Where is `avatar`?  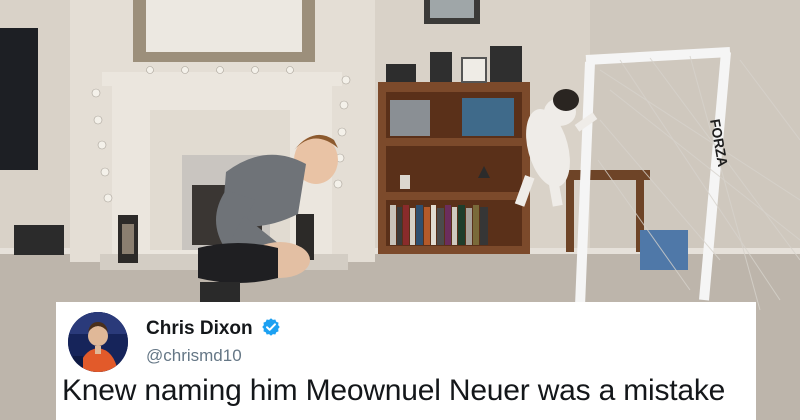 avatar is located at coordinates (98, 342).